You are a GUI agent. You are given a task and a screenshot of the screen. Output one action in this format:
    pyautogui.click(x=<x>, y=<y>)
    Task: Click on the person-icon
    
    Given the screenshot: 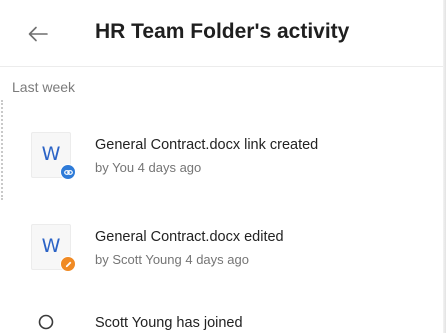 What is the action you would take?
    pyautogui.click(x=46, y=322)
    